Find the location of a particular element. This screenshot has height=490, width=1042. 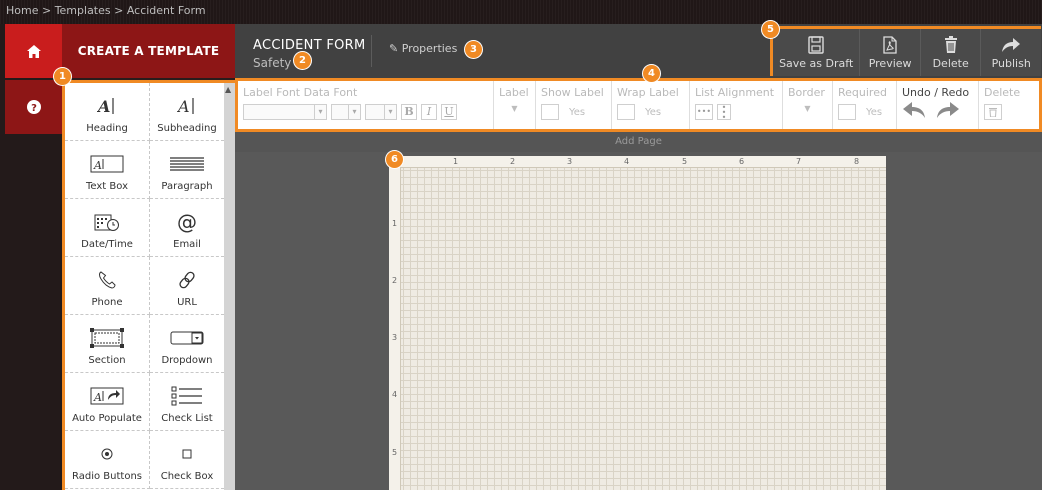

preview-button: Preview is located at coordinates (890, 52).